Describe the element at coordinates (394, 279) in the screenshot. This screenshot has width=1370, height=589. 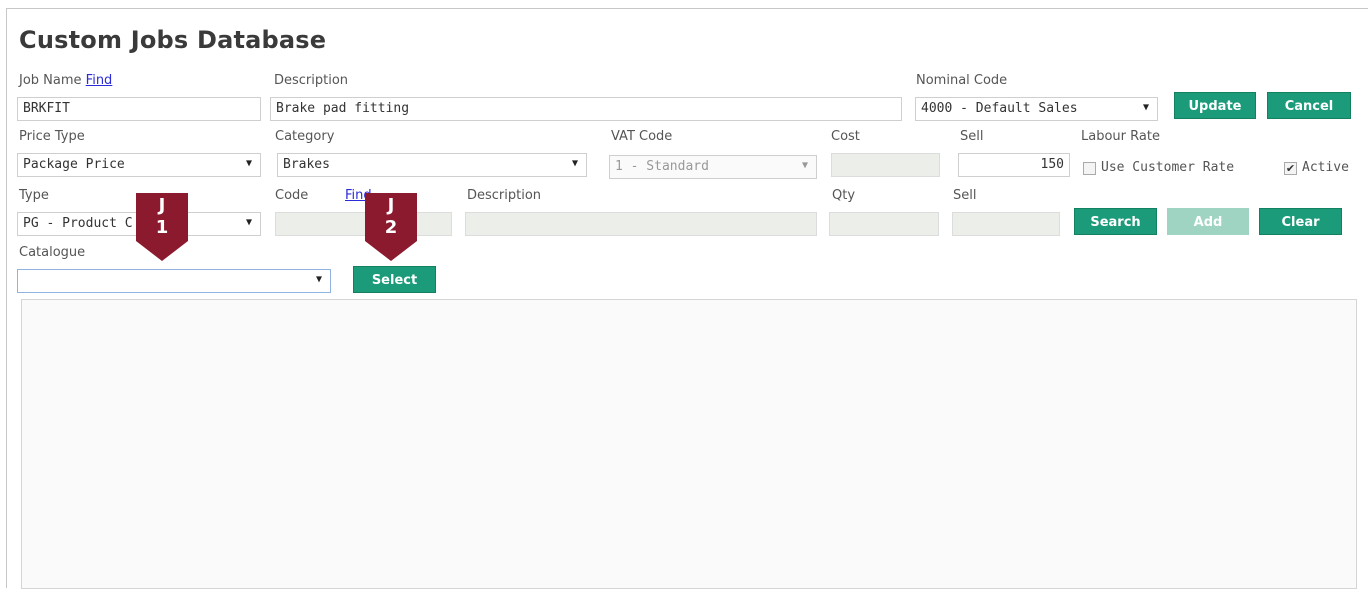
I see `select-button: Select` at that location.